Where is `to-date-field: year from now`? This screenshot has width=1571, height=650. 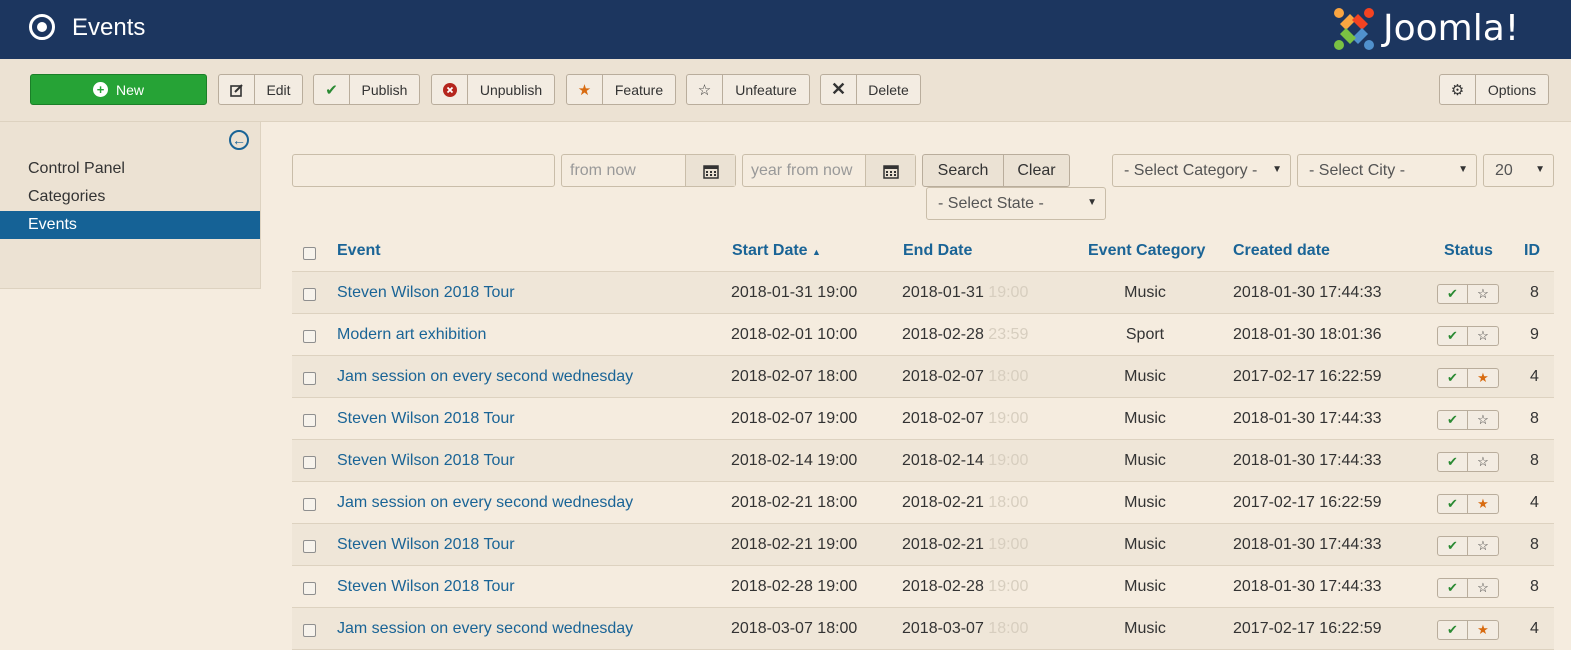 to-date-field: year from now is located at coordinates (829, 170).